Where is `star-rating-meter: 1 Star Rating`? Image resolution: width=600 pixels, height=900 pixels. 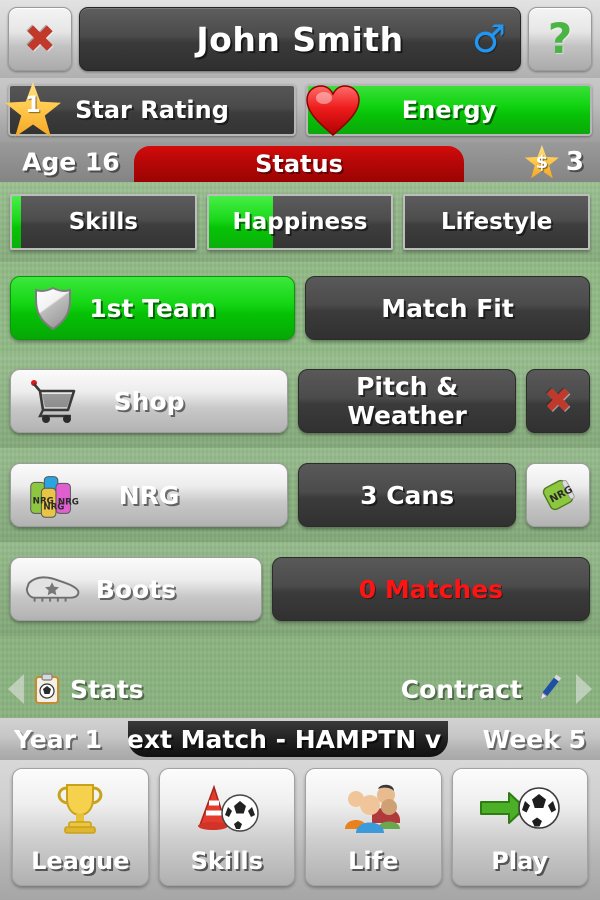
star-rating-meter: 1 Star Rating is located at coordinates (150, 109).